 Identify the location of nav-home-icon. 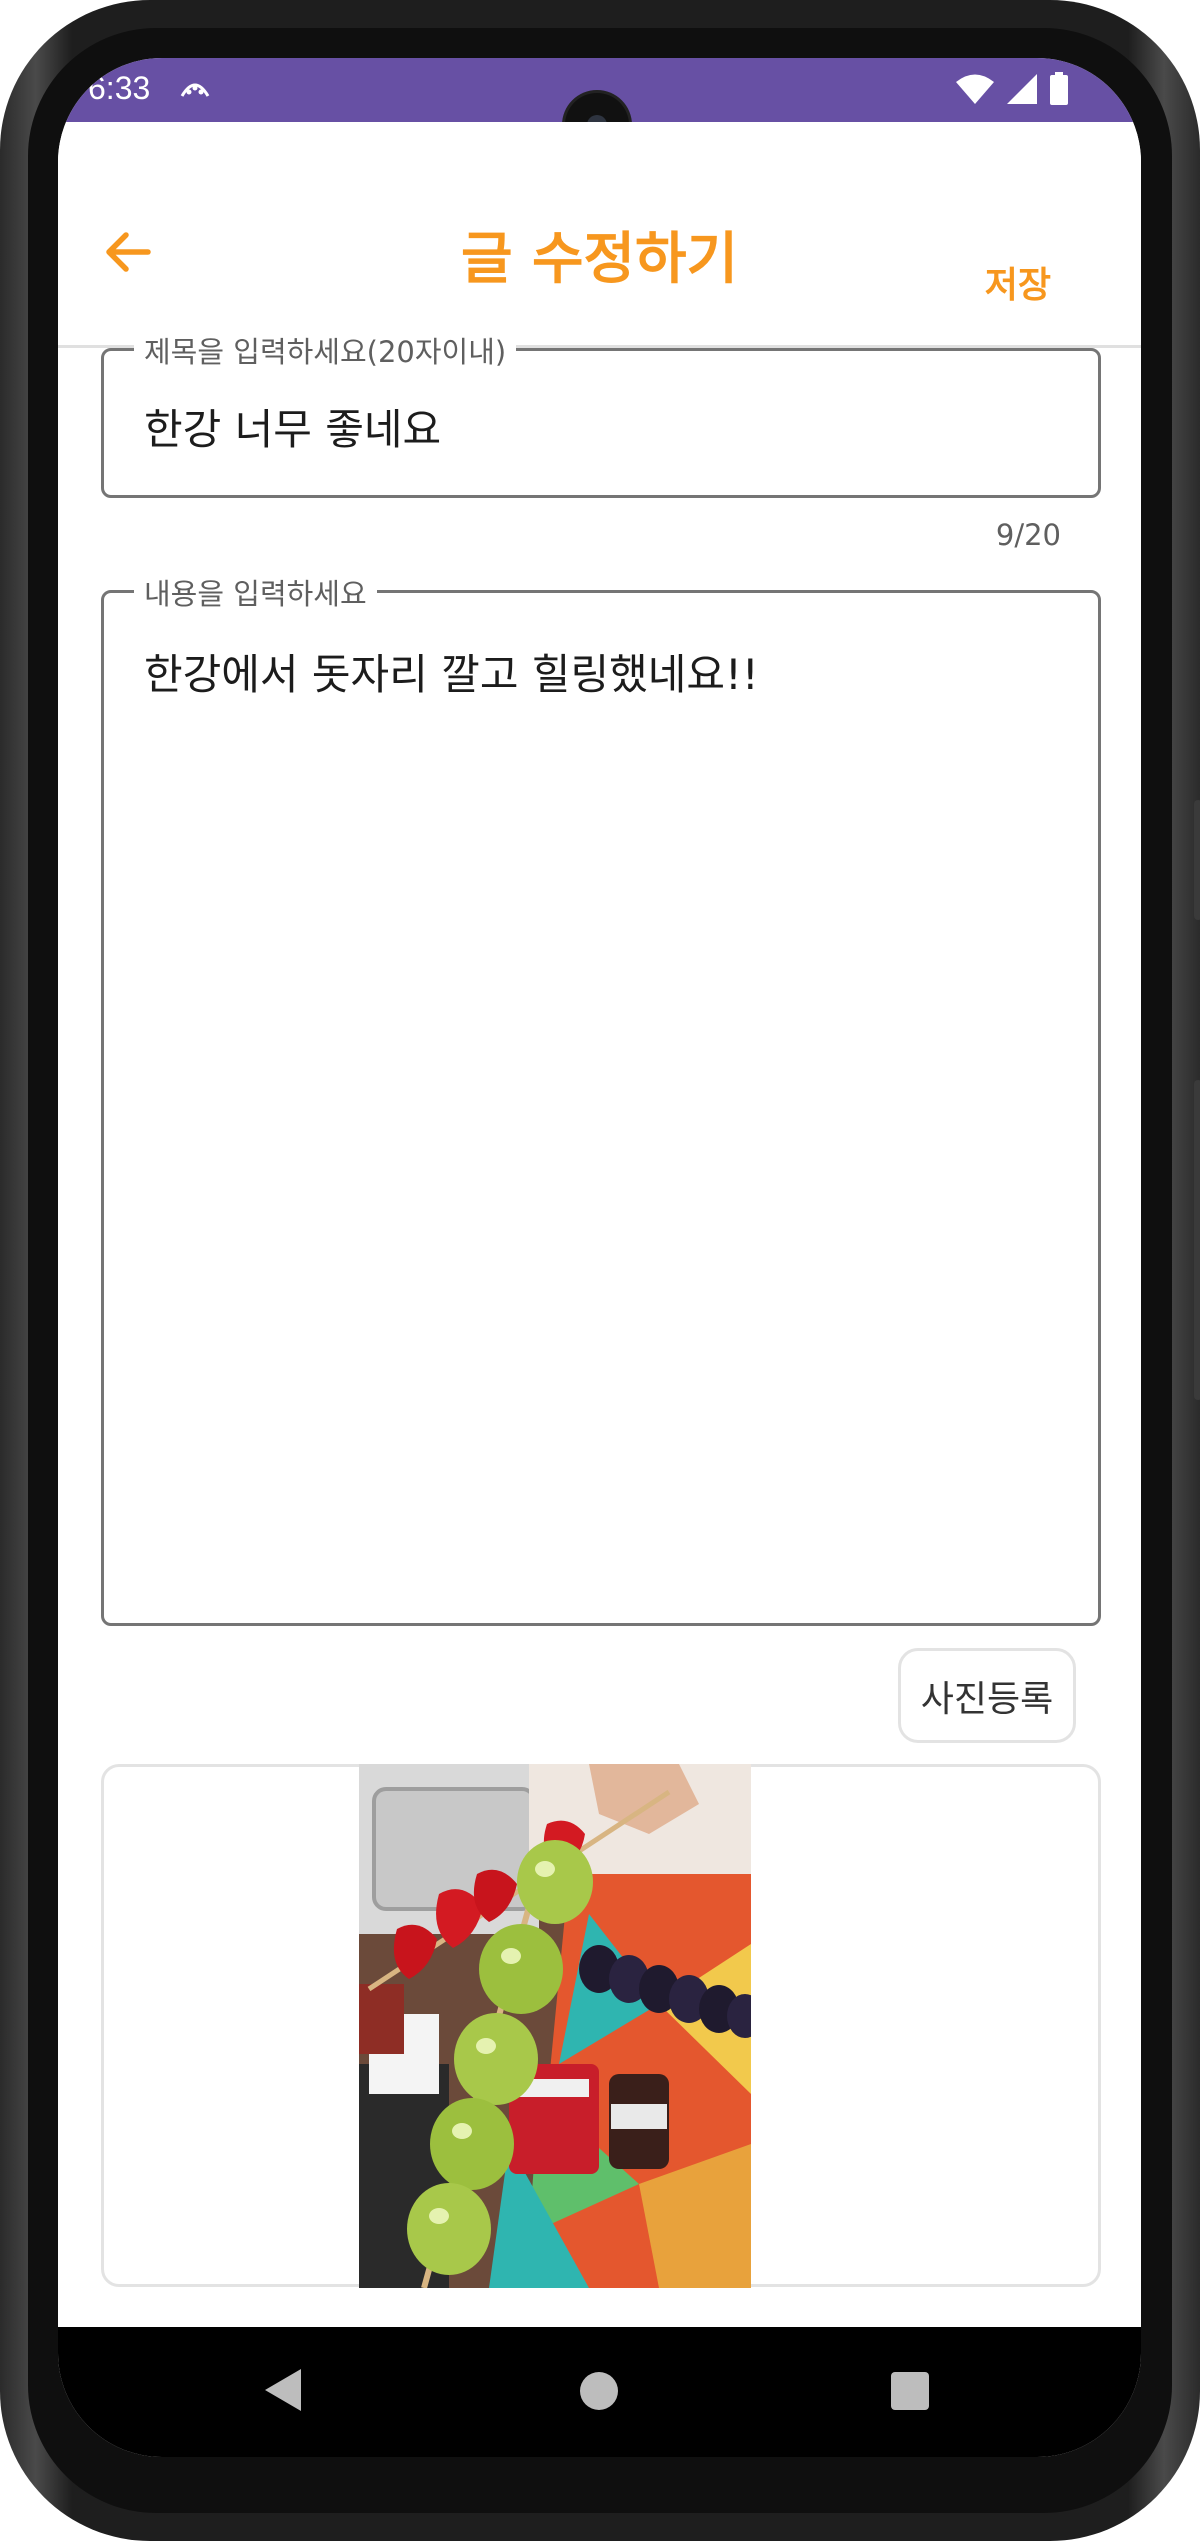
(599, 2391).